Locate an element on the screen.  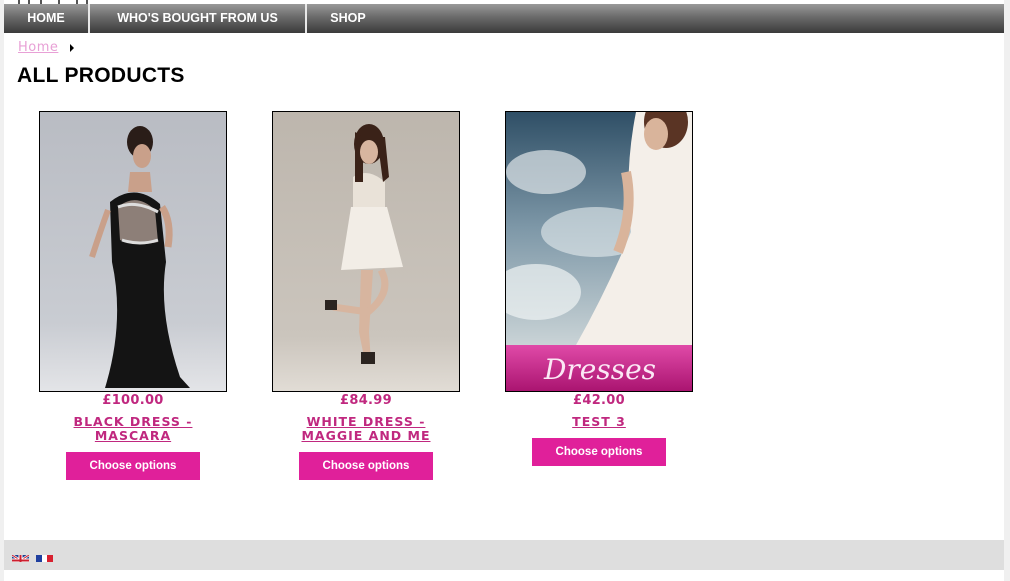
dresses-banner-text: Dresses is located at coordinates (599, 369).